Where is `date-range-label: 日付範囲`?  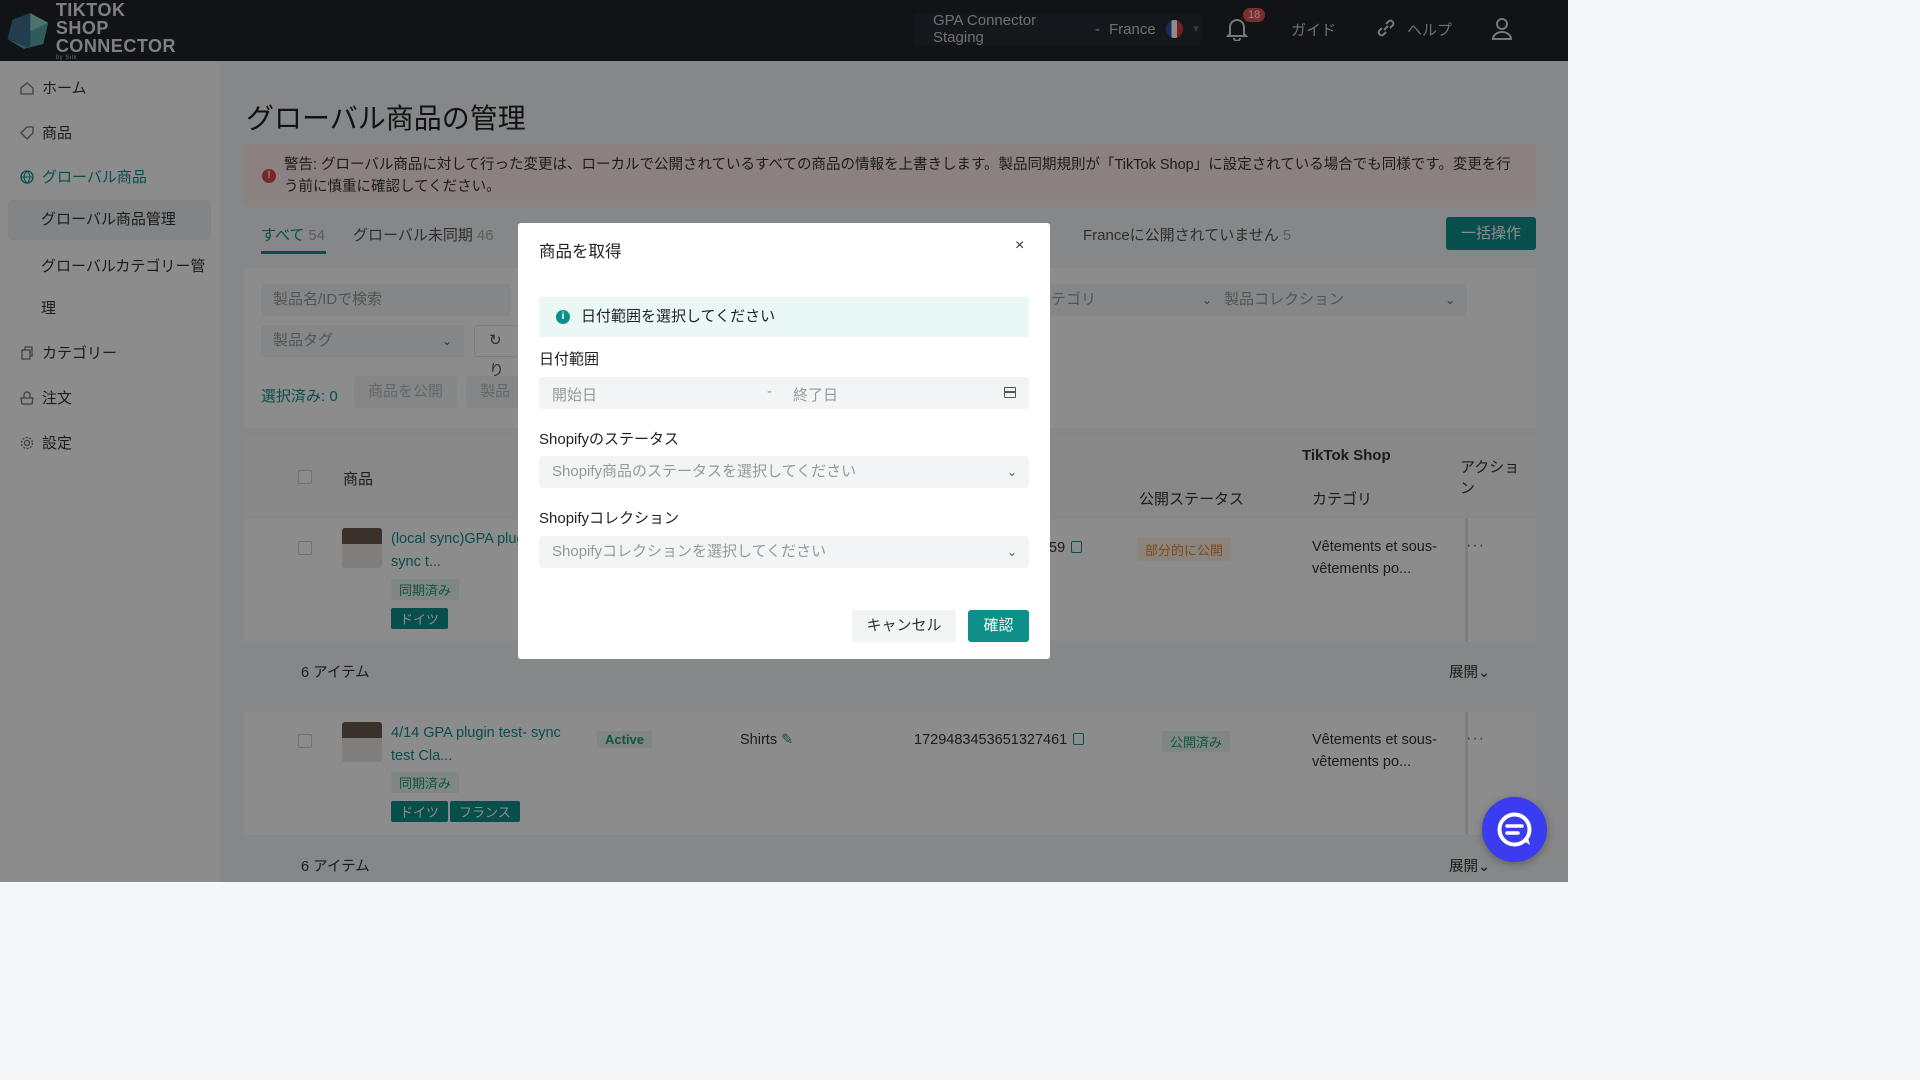
date-range-label: 日付範囲 is located at coordinates (569, 359).